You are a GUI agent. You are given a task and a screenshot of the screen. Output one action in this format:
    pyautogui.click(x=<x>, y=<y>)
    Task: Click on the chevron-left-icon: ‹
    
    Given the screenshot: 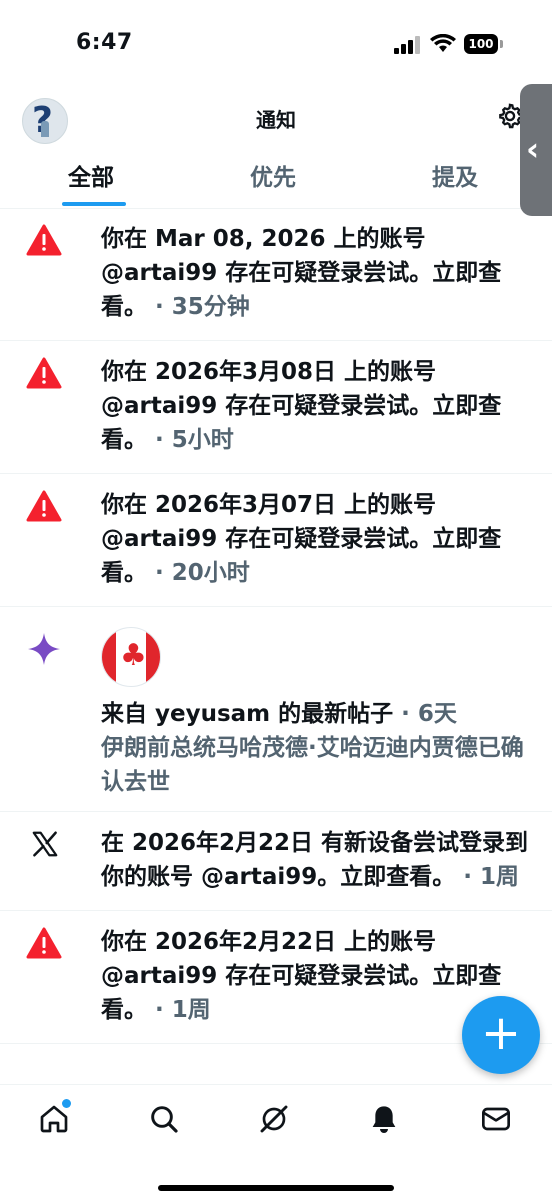 What is the action you would take?
    pyautogui.click(x=533, y=149)
    